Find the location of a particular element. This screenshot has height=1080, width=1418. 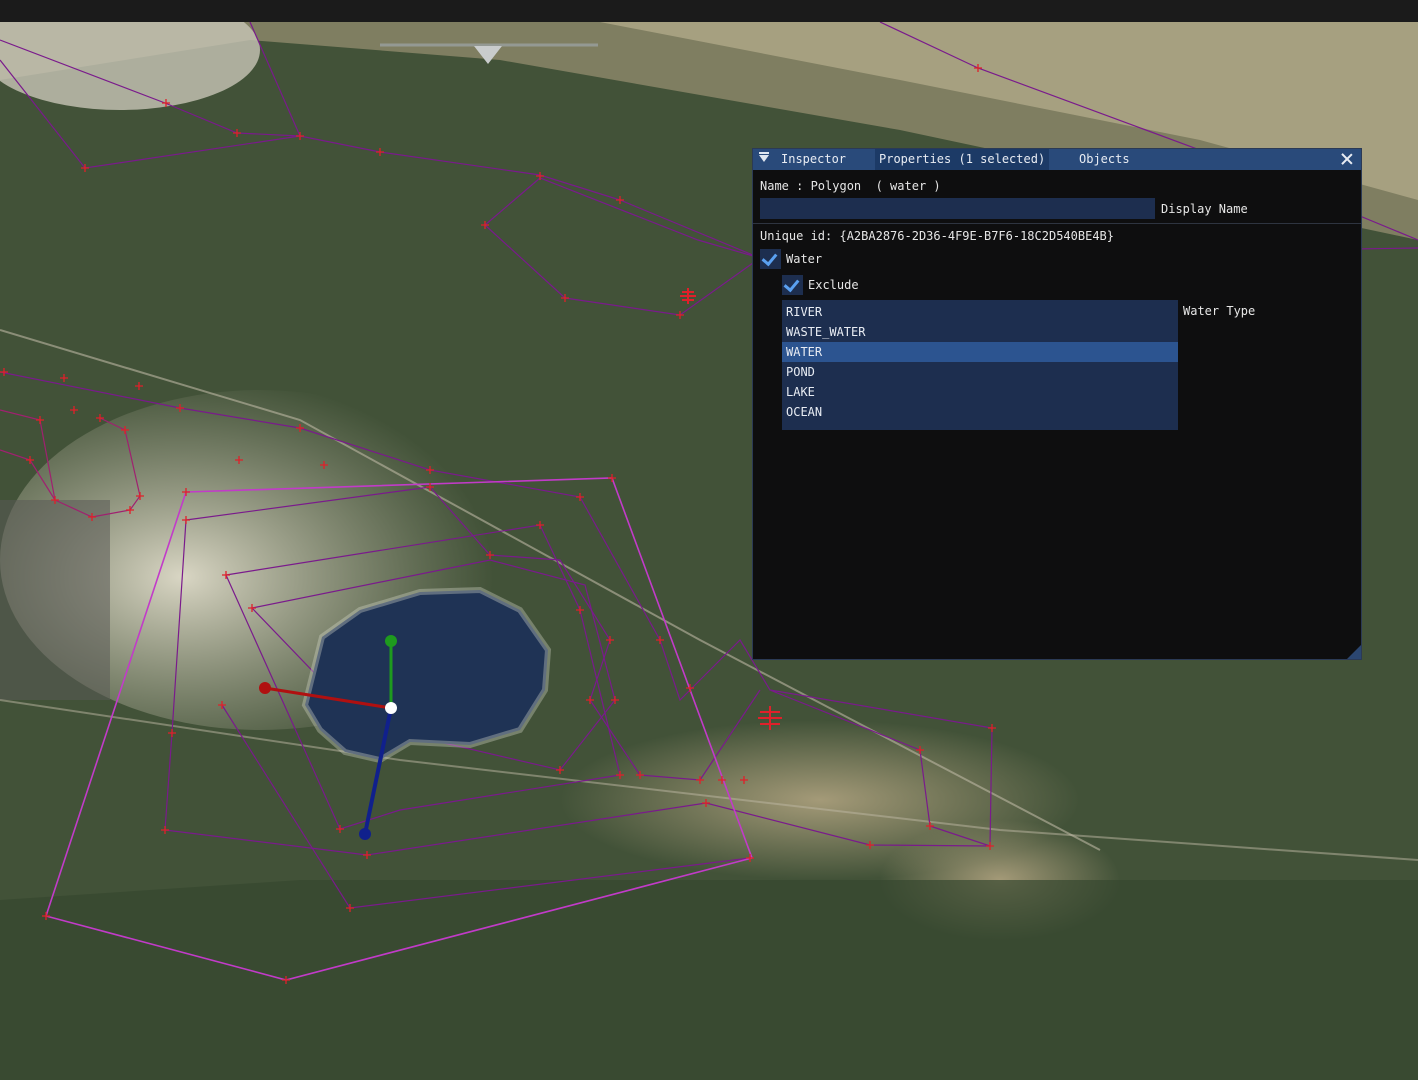

list-item-ocean: OCEAN is located at coordinates (980, 412).